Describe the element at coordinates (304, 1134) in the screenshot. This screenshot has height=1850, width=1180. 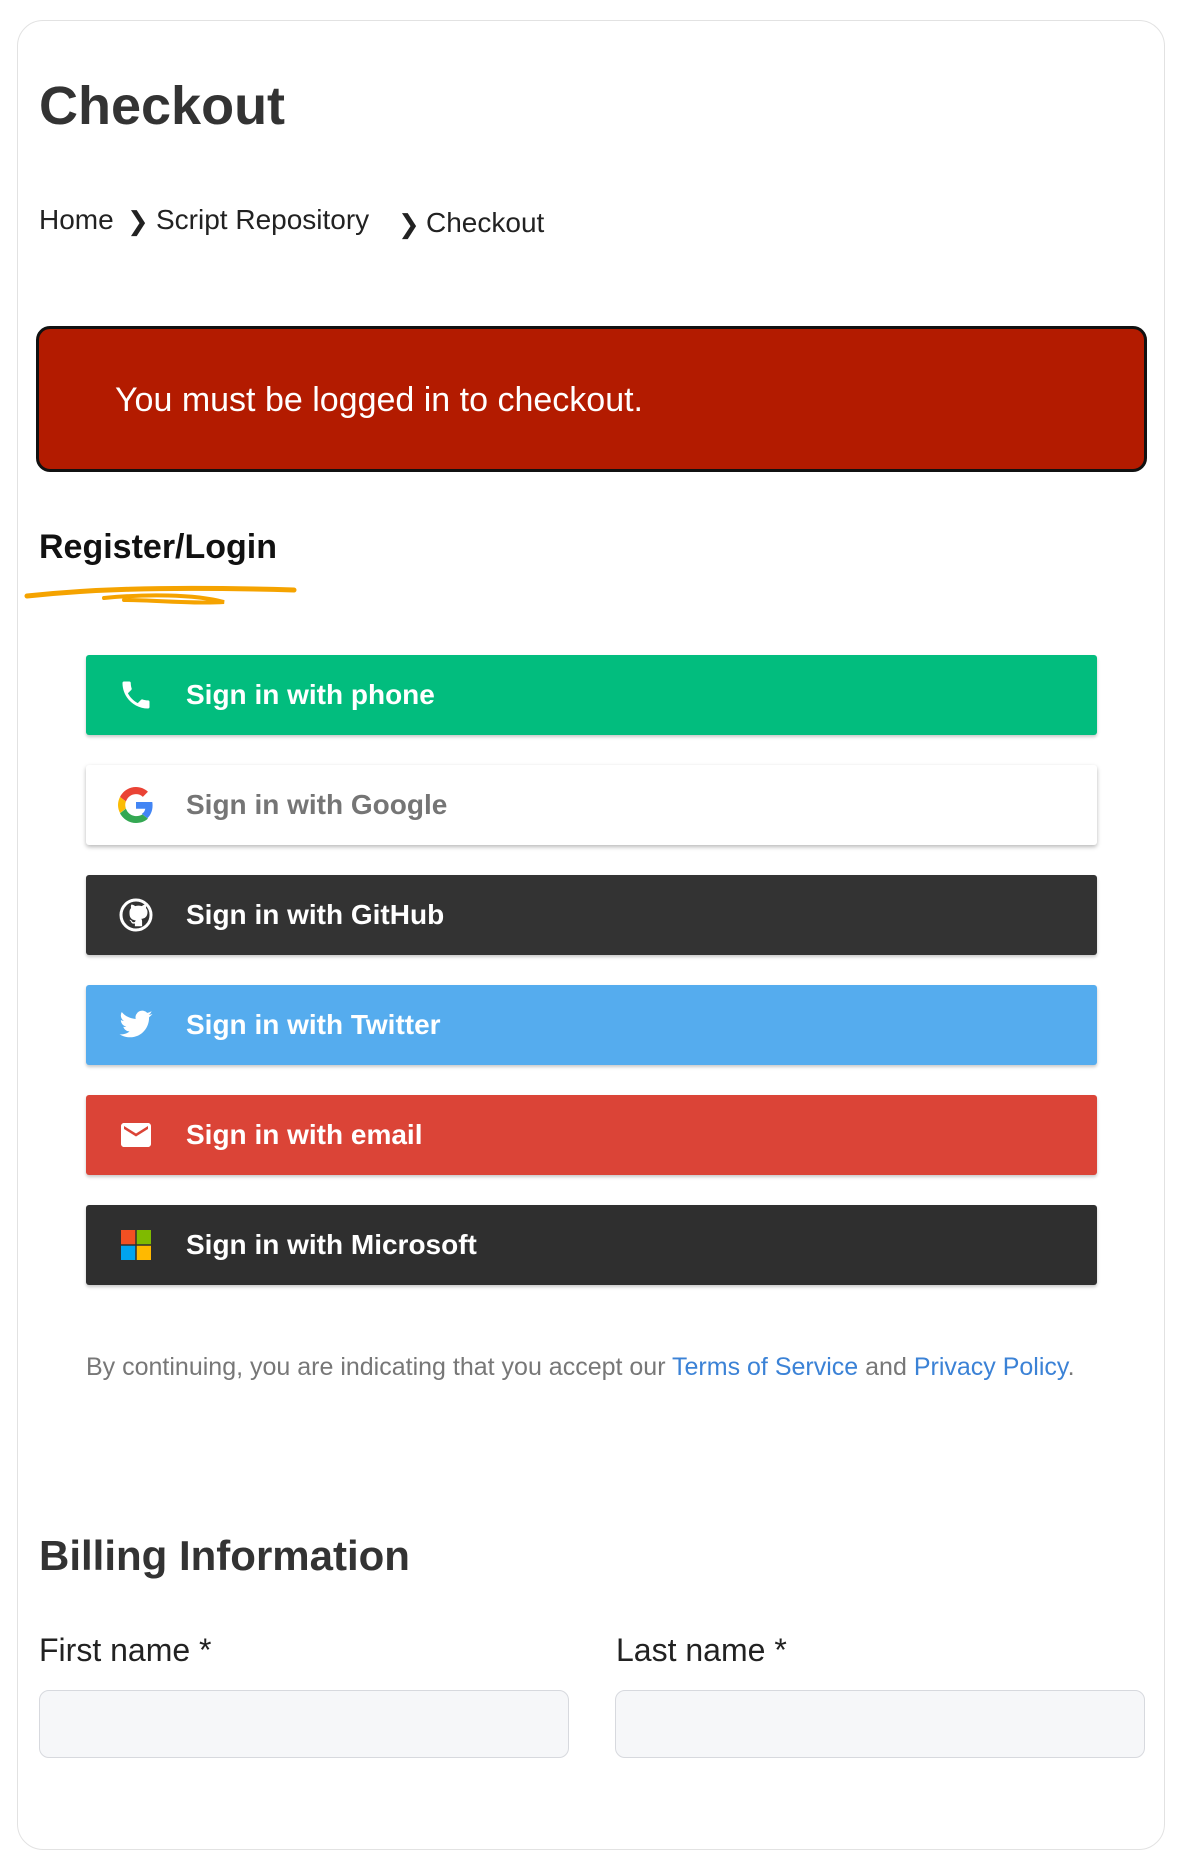
I see `sign-in-email-label: Sign in with email` at that location.